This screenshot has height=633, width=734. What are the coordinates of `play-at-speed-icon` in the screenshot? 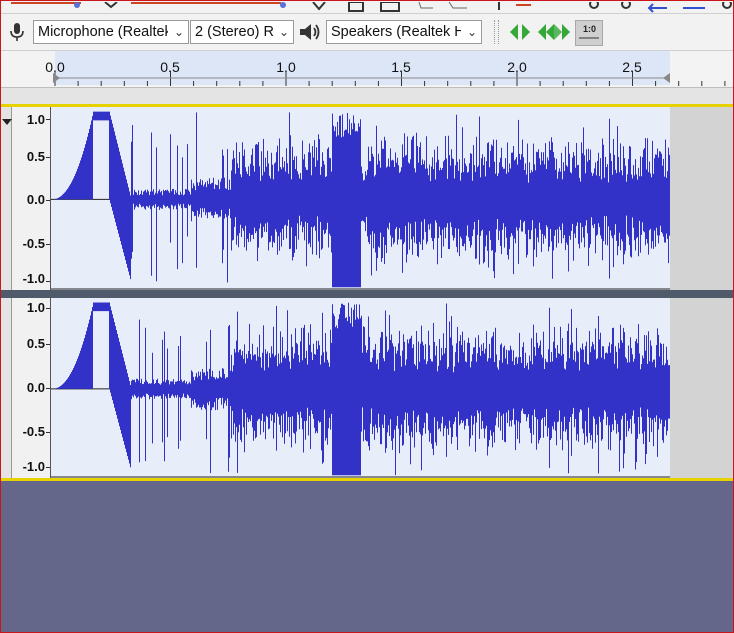 It's located at (520, 32).